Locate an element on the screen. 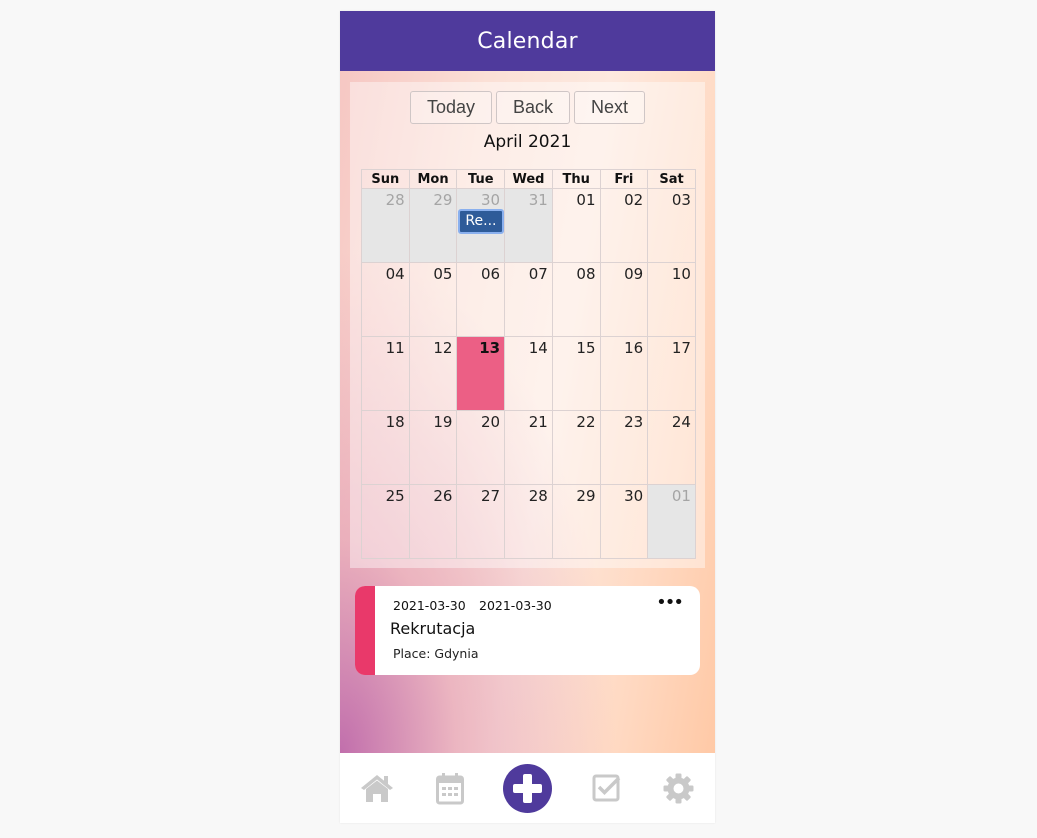  day-number: 31 is located at coordinates (538, 200).